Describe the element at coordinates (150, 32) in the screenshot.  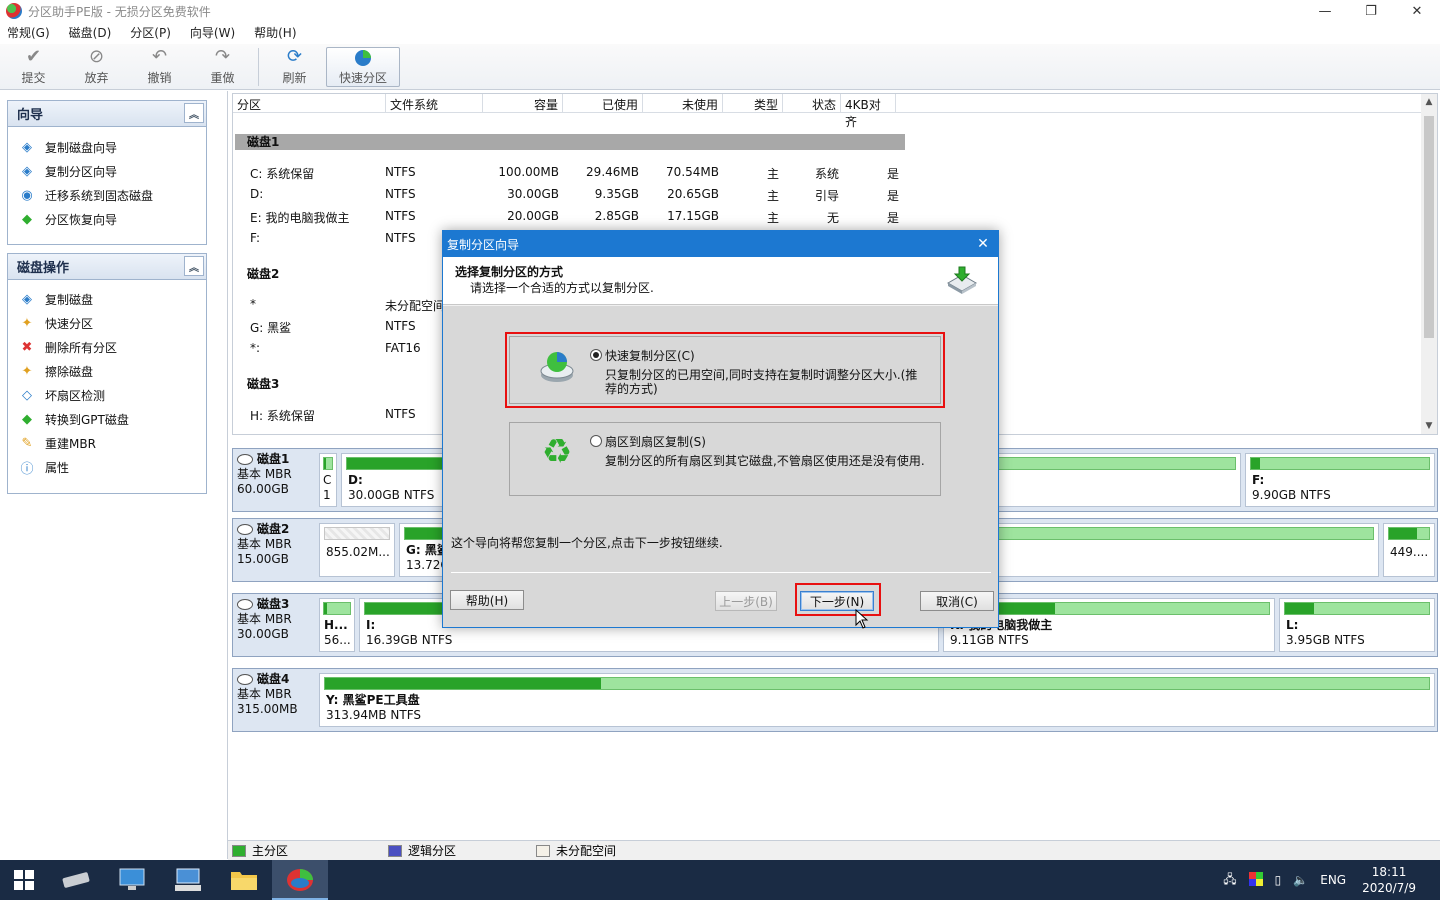
I see `menu-partition: 分区(P)` at that location.